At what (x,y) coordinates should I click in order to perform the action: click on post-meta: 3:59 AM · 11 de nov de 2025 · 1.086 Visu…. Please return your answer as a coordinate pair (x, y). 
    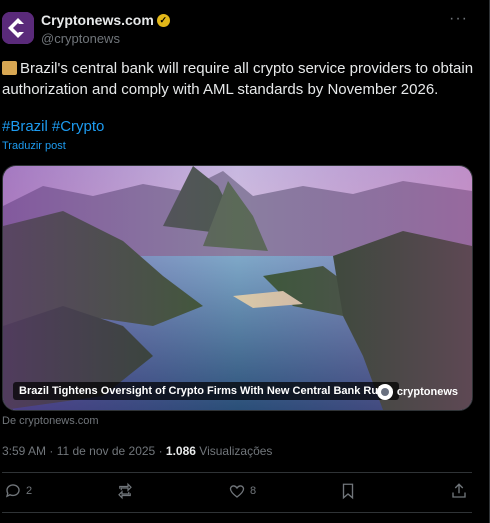
    Looking at the image, I should click on (137, 451).